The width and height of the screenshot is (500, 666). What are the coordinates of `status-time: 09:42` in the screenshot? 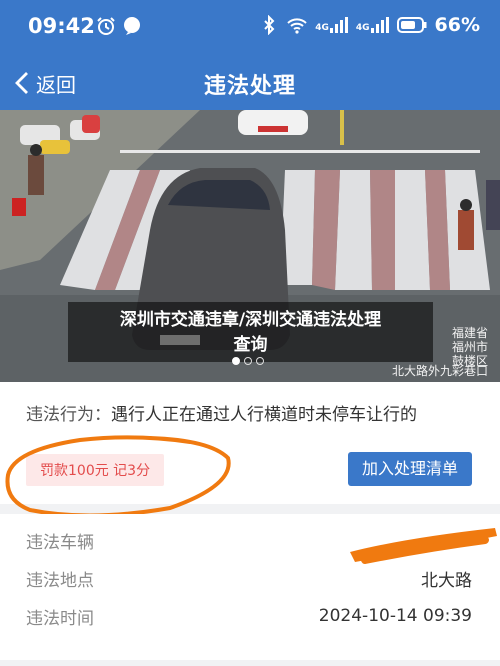 It's located at (61, 26).